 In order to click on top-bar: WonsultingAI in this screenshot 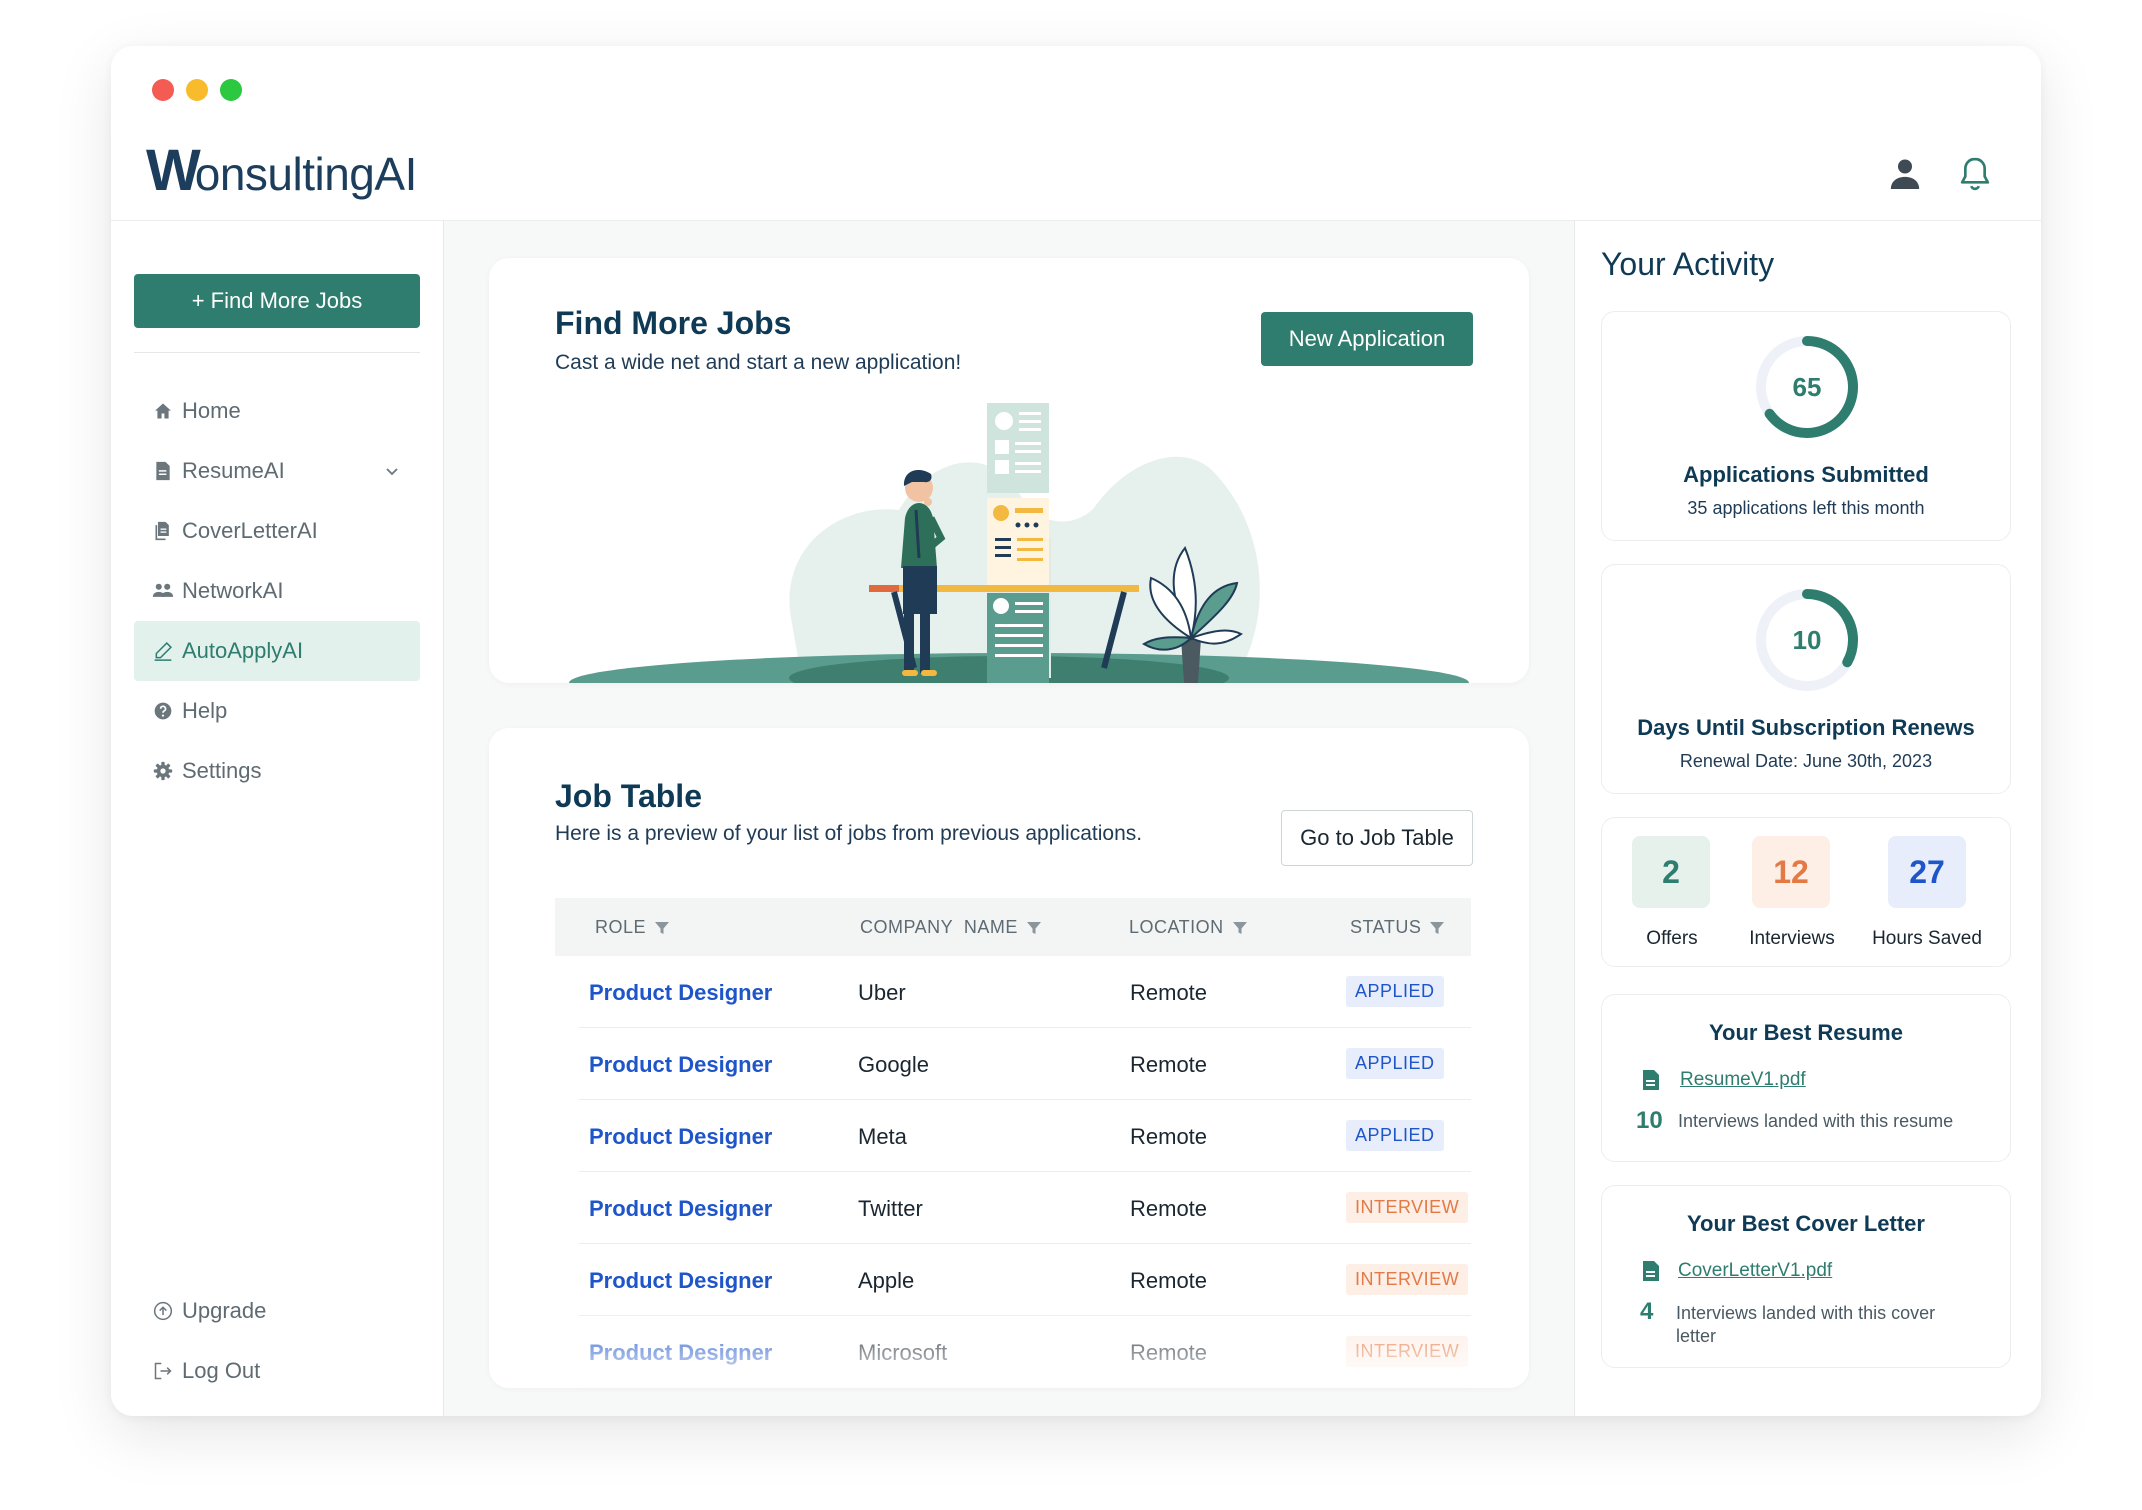, I will do `click(1076, 133)`.